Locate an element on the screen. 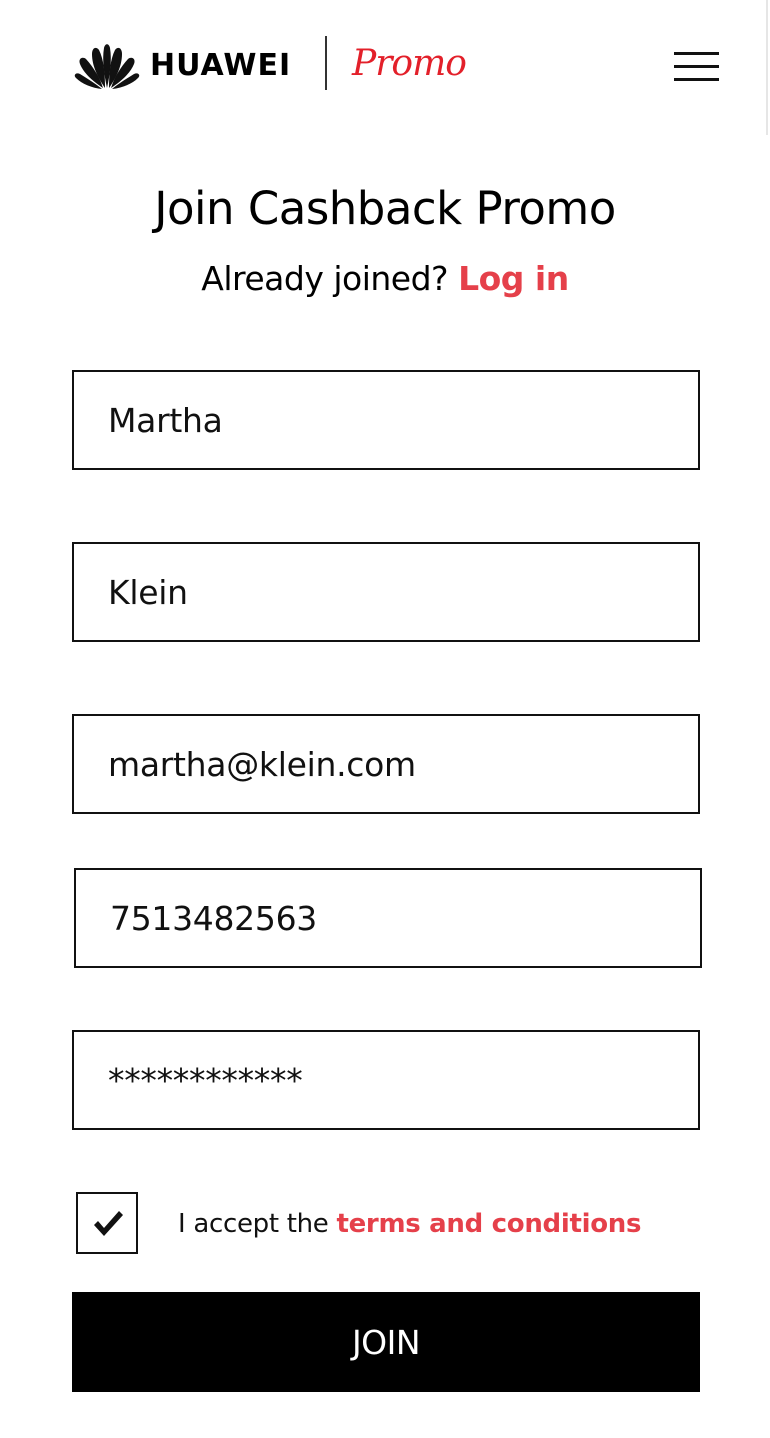 The height and width of the screenshot is (1438, 770). last-name-field-box is located at coordinates (386, 592).